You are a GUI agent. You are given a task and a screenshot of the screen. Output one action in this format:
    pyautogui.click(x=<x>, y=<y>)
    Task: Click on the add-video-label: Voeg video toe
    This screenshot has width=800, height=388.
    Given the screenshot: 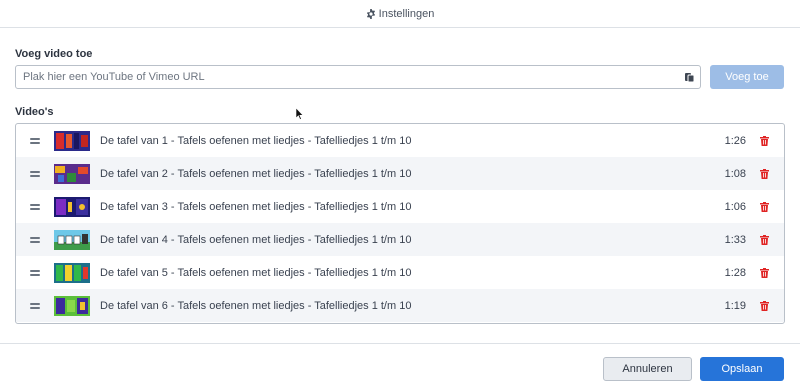 What is the action you would take?
    pyautogui.click(x=54, y=54)
    